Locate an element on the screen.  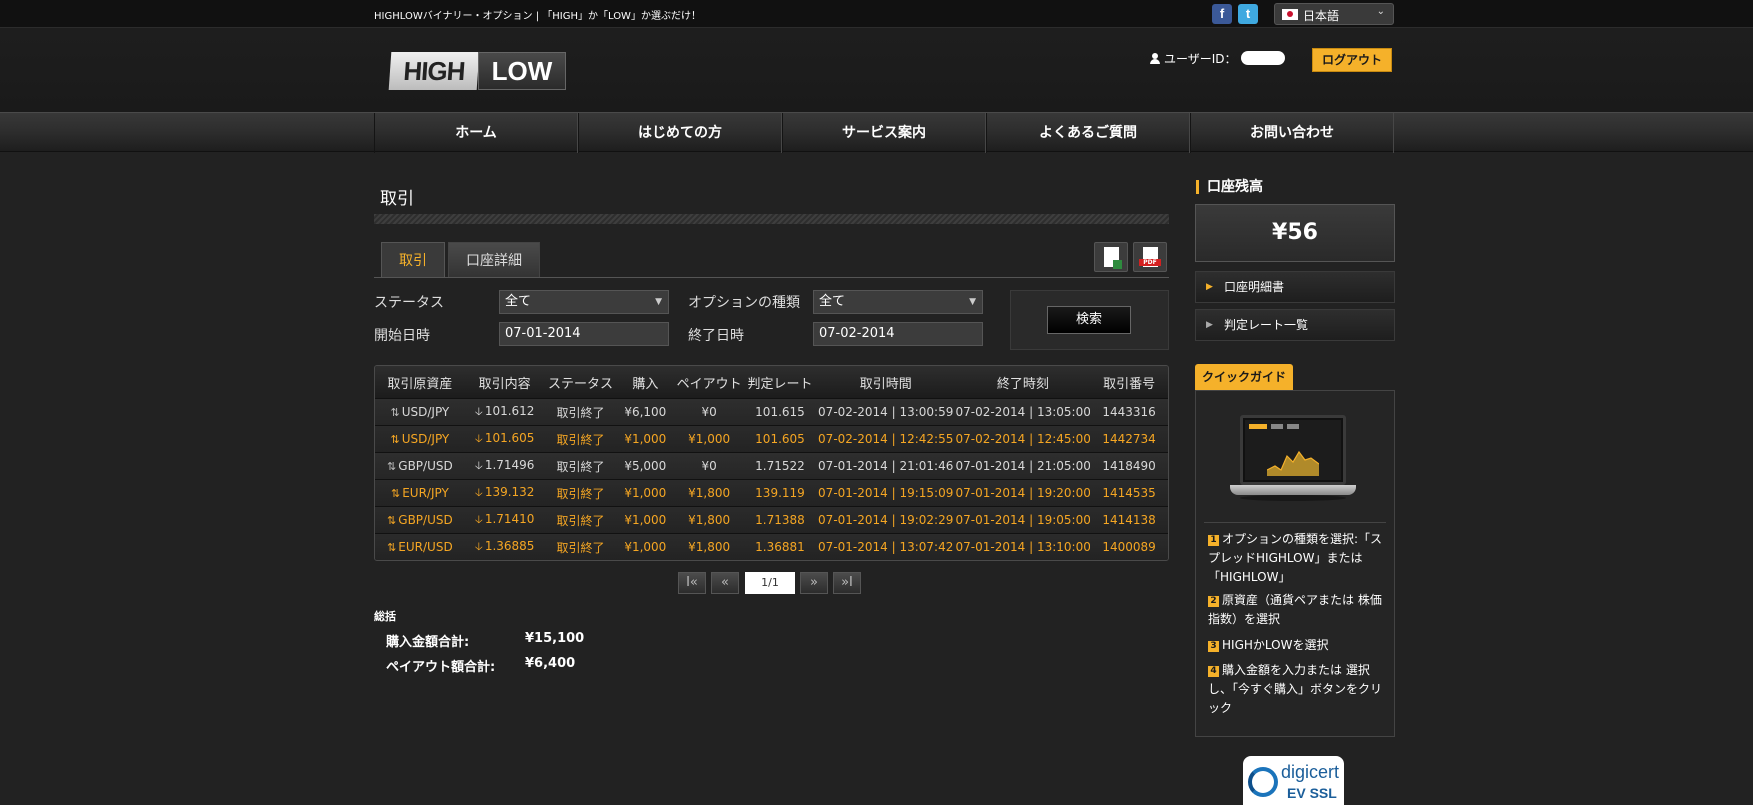
sidebar-item-statement: ▶ 口座明細書 is located at coordinates (1295, 287).